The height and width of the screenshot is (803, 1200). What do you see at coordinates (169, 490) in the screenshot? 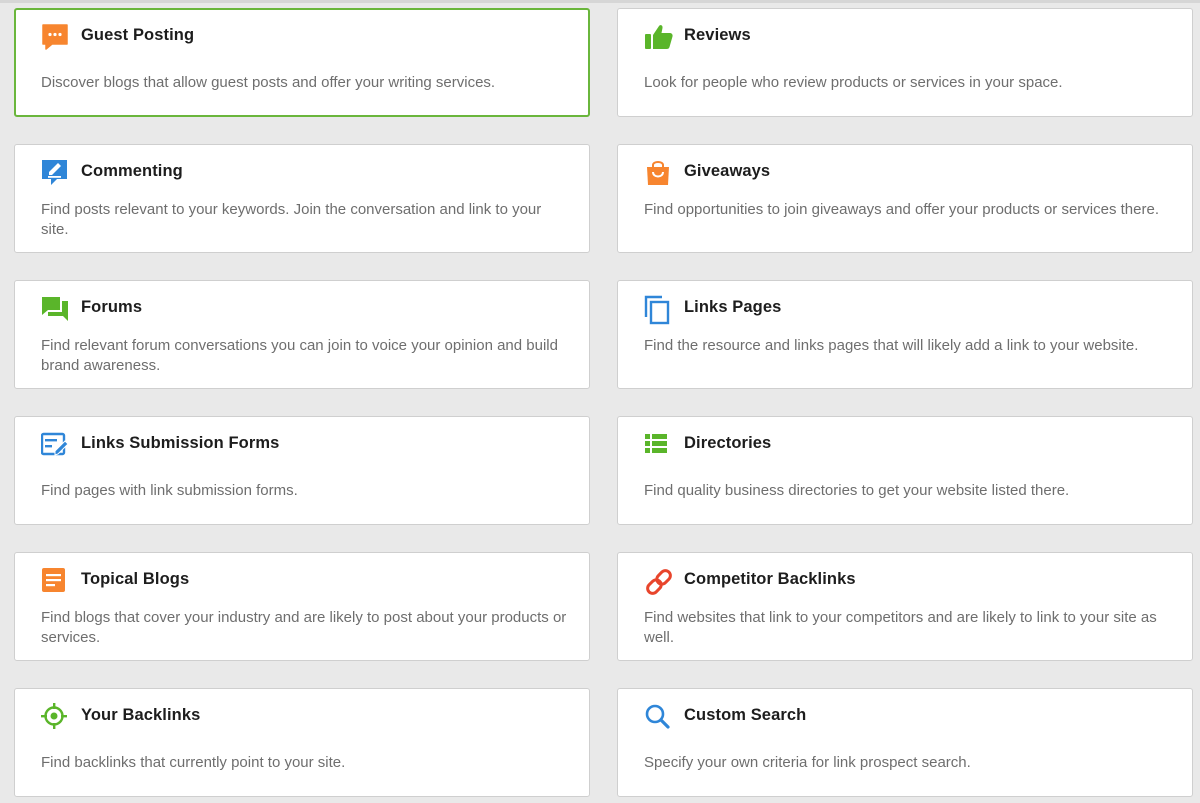
I see `card-description: Find pages with link submission forms.` at bounding box center [169, 490].